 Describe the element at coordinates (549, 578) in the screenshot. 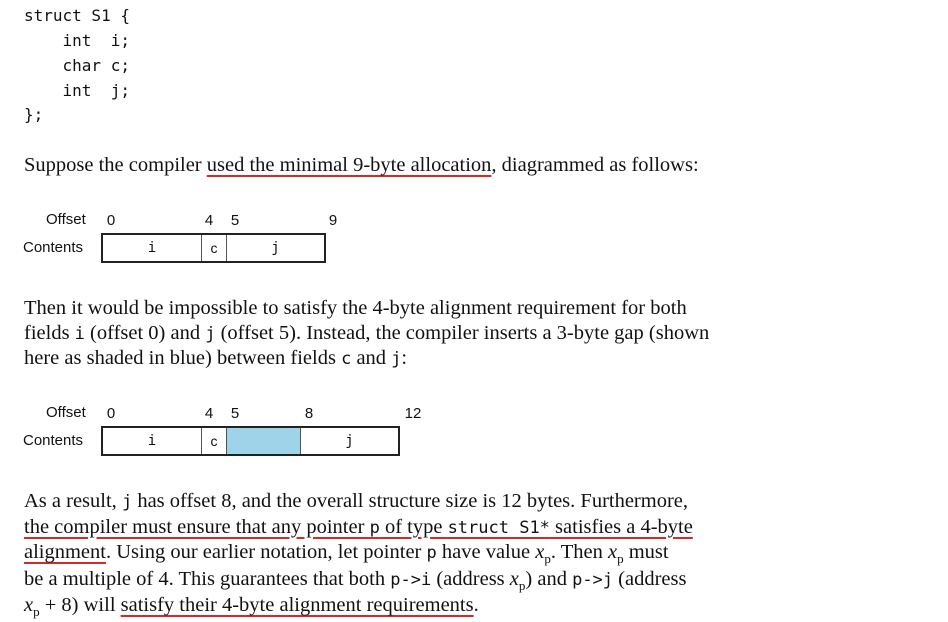

I see `p3-text: ) and` at that location.